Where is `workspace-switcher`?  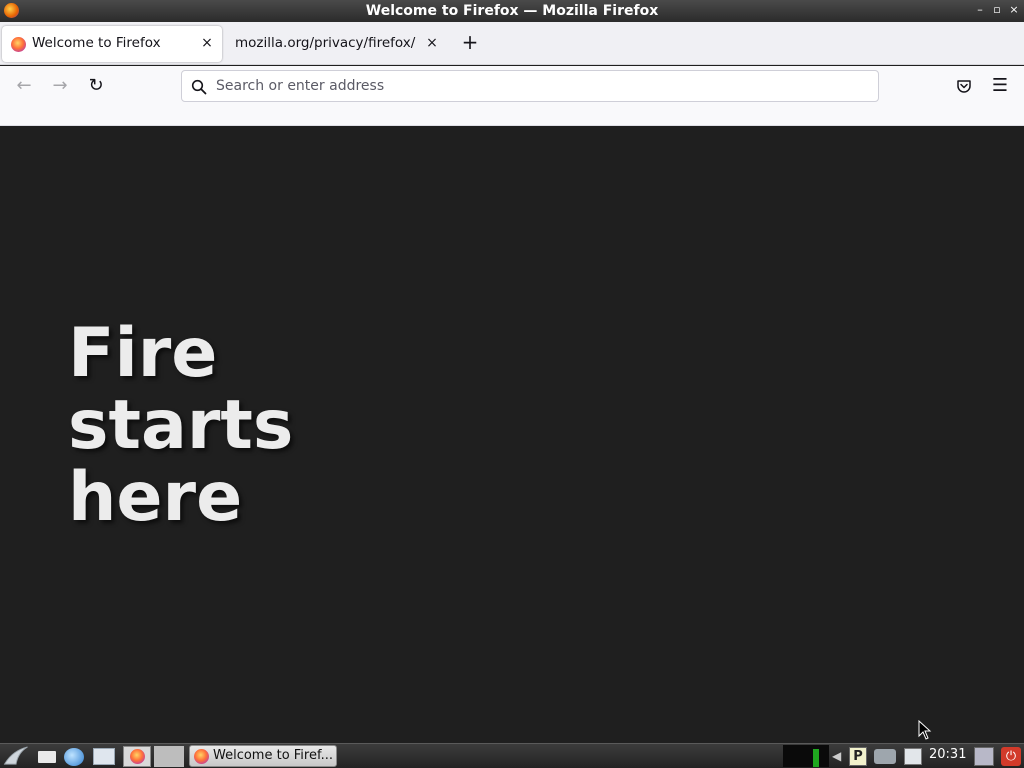 workspace-switcher is located at coordinates (169, 756).